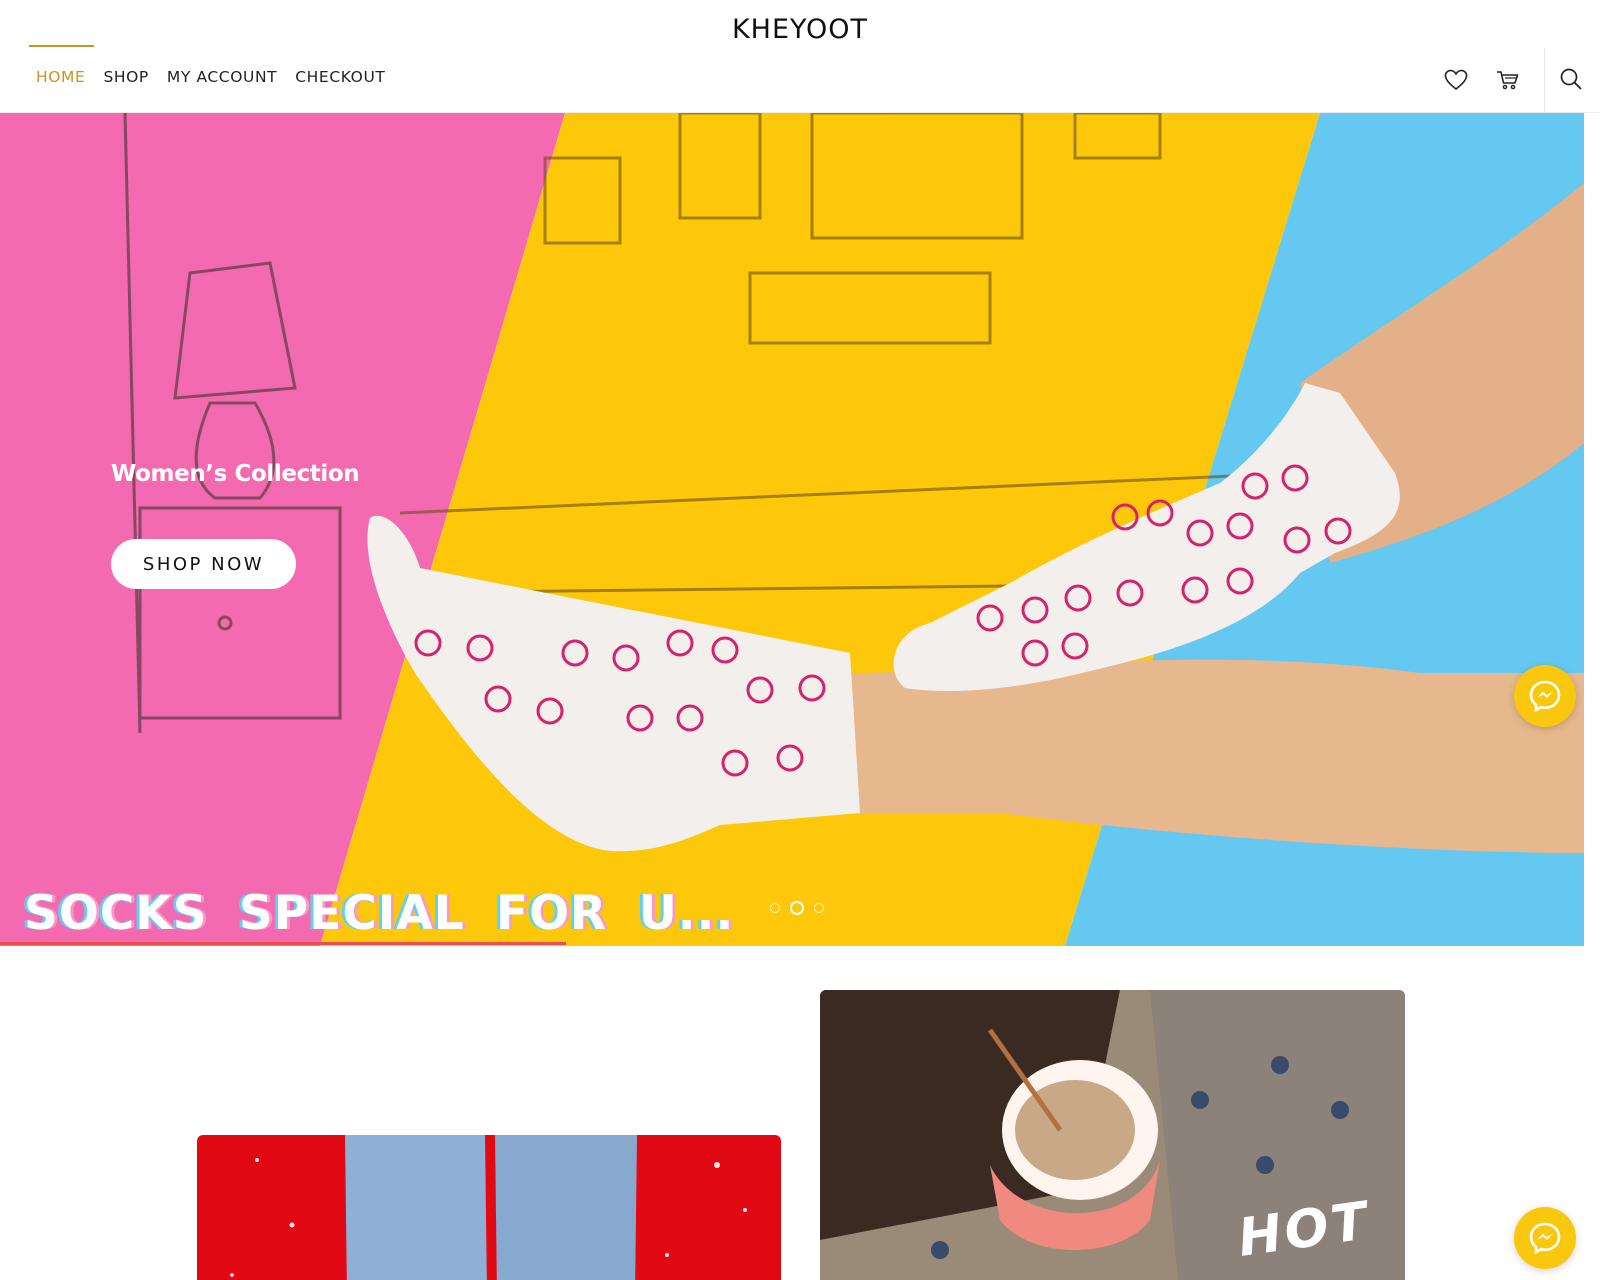  Describe the element at coordinates (283, 943) in the screenshot. I see `slider-progress-bar` at that location.